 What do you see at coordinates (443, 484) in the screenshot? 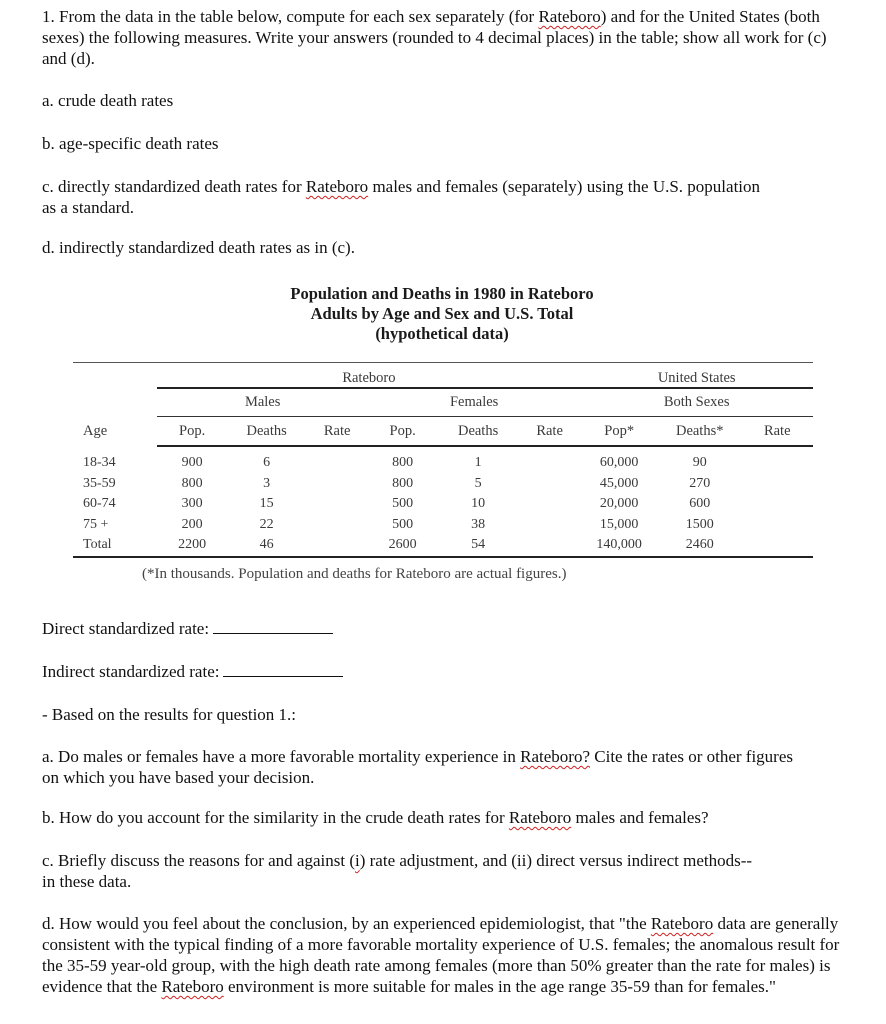
I see `table-row: 35-59 800 3 800 5 45,000 270` at bounding box center [443, 484].